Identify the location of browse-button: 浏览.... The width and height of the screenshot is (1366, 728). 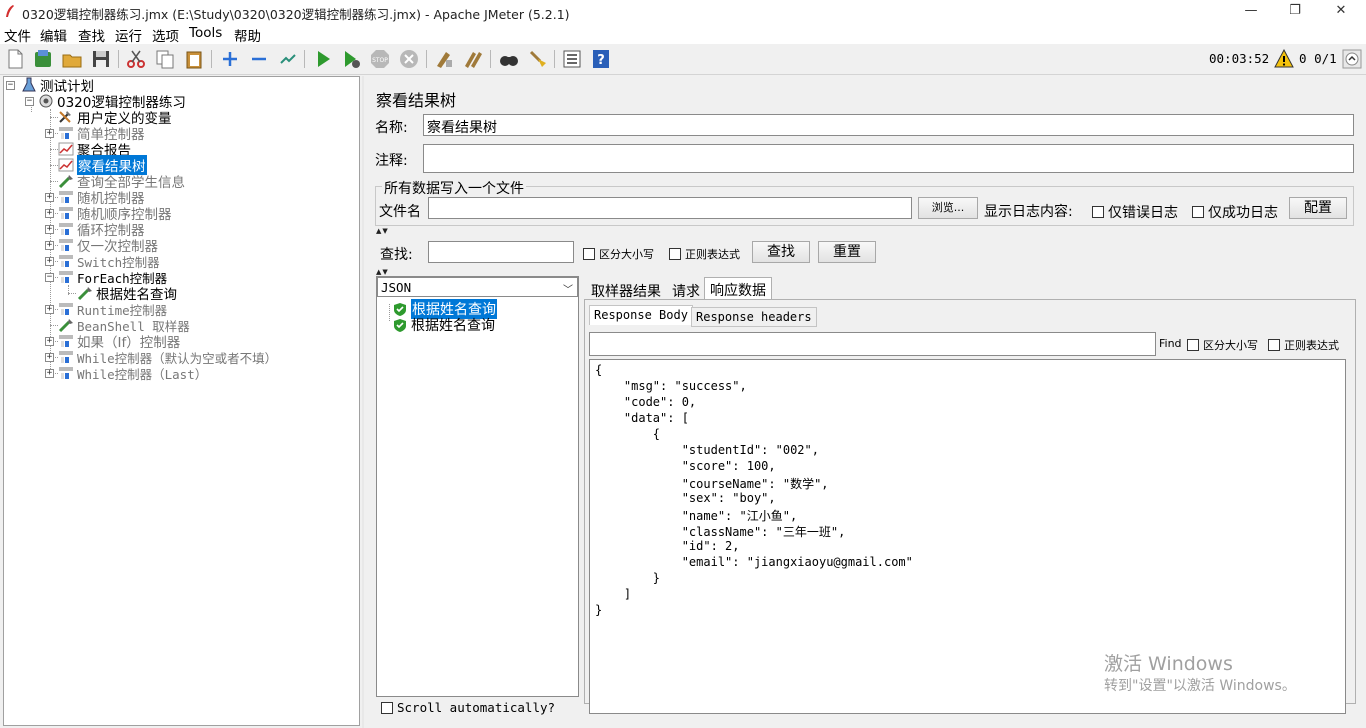
(948, 208).